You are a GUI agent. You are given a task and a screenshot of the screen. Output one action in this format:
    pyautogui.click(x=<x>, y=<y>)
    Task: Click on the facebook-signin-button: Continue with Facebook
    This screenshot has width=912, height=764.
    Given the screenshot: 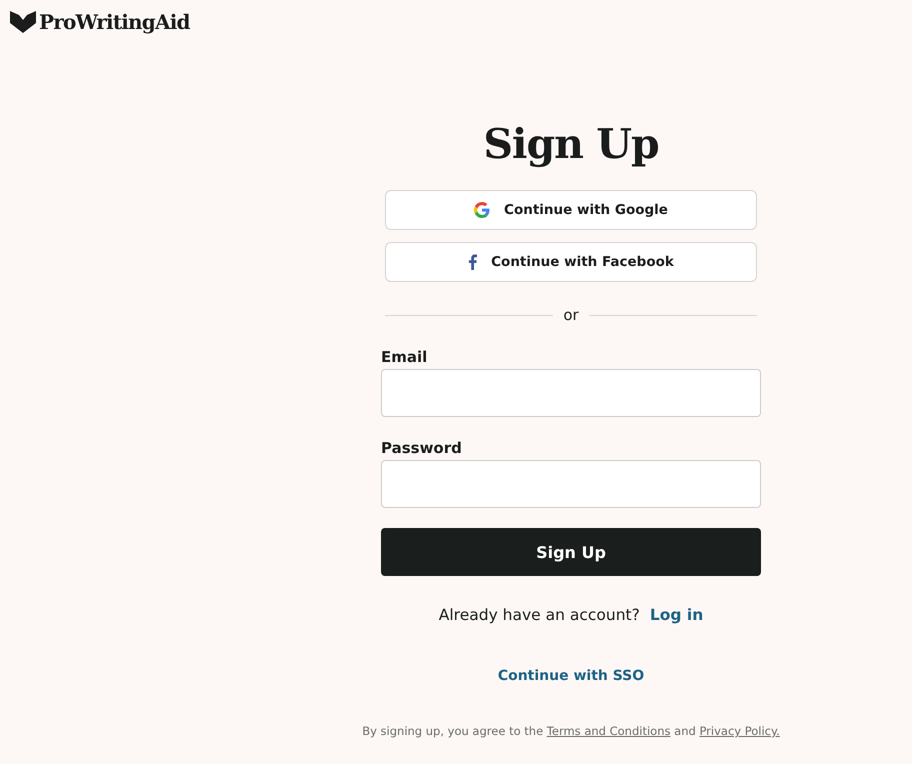 What is the action you would take?
    pyautogui.click(x=571, y=262)
    